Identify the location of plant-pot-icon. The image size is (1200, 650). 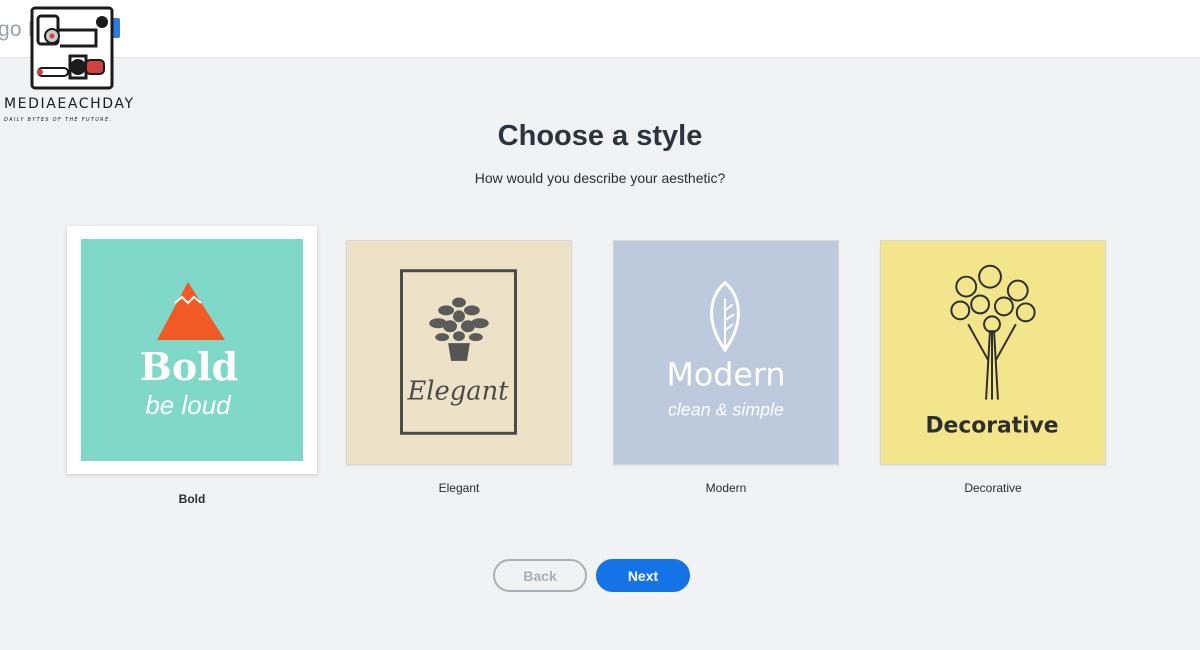
(459, 352).